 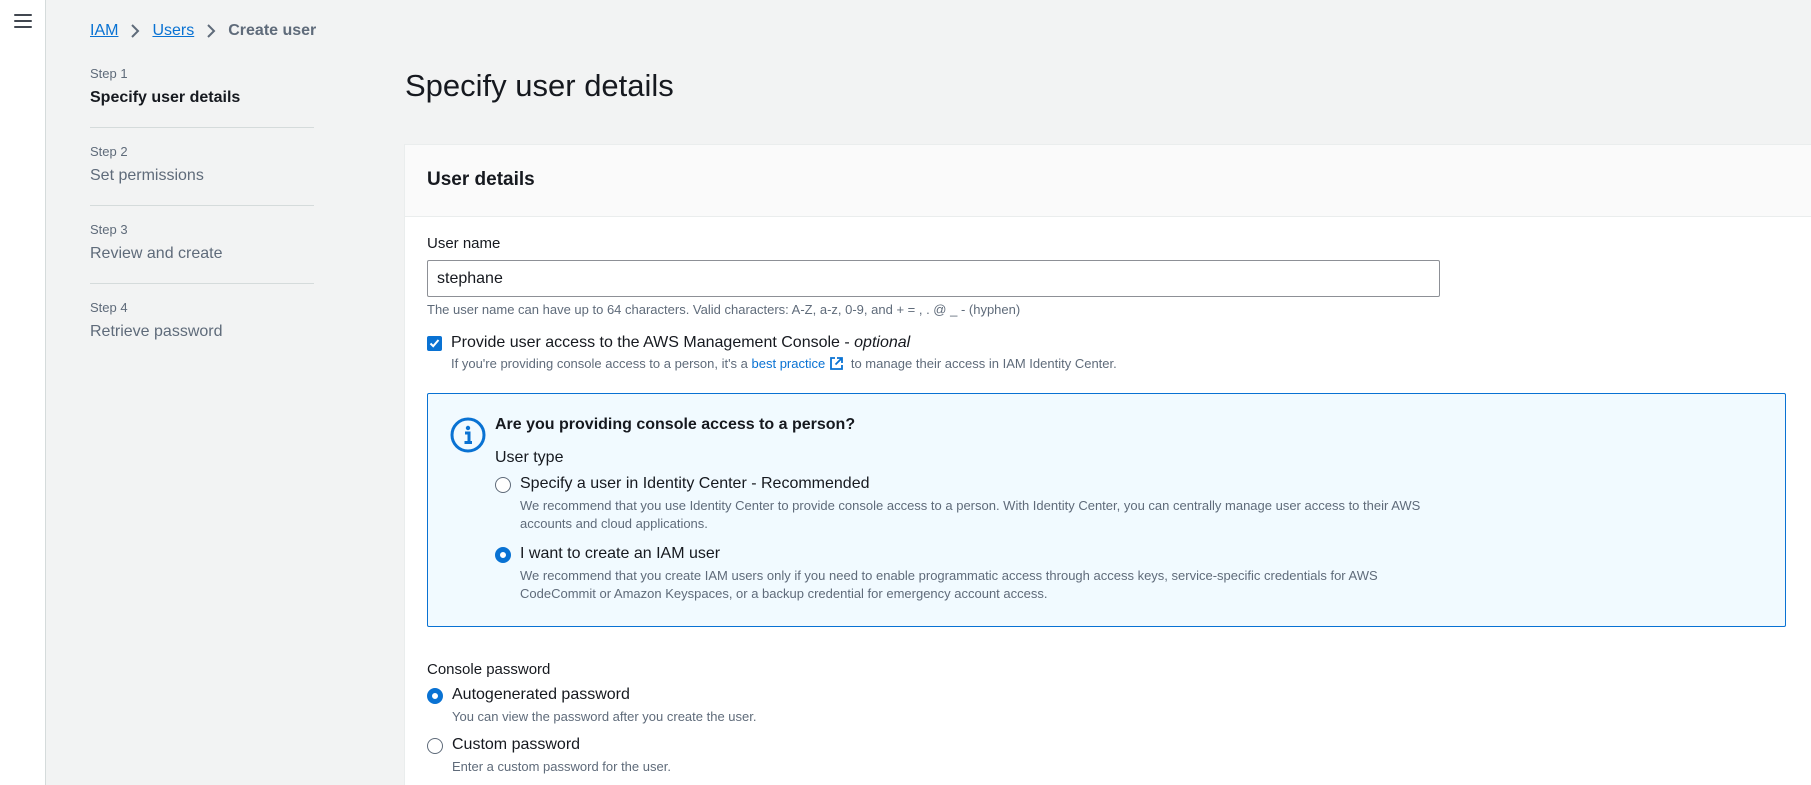 I want to click on best-practice-link: best practice, so click(x=789, y=363).